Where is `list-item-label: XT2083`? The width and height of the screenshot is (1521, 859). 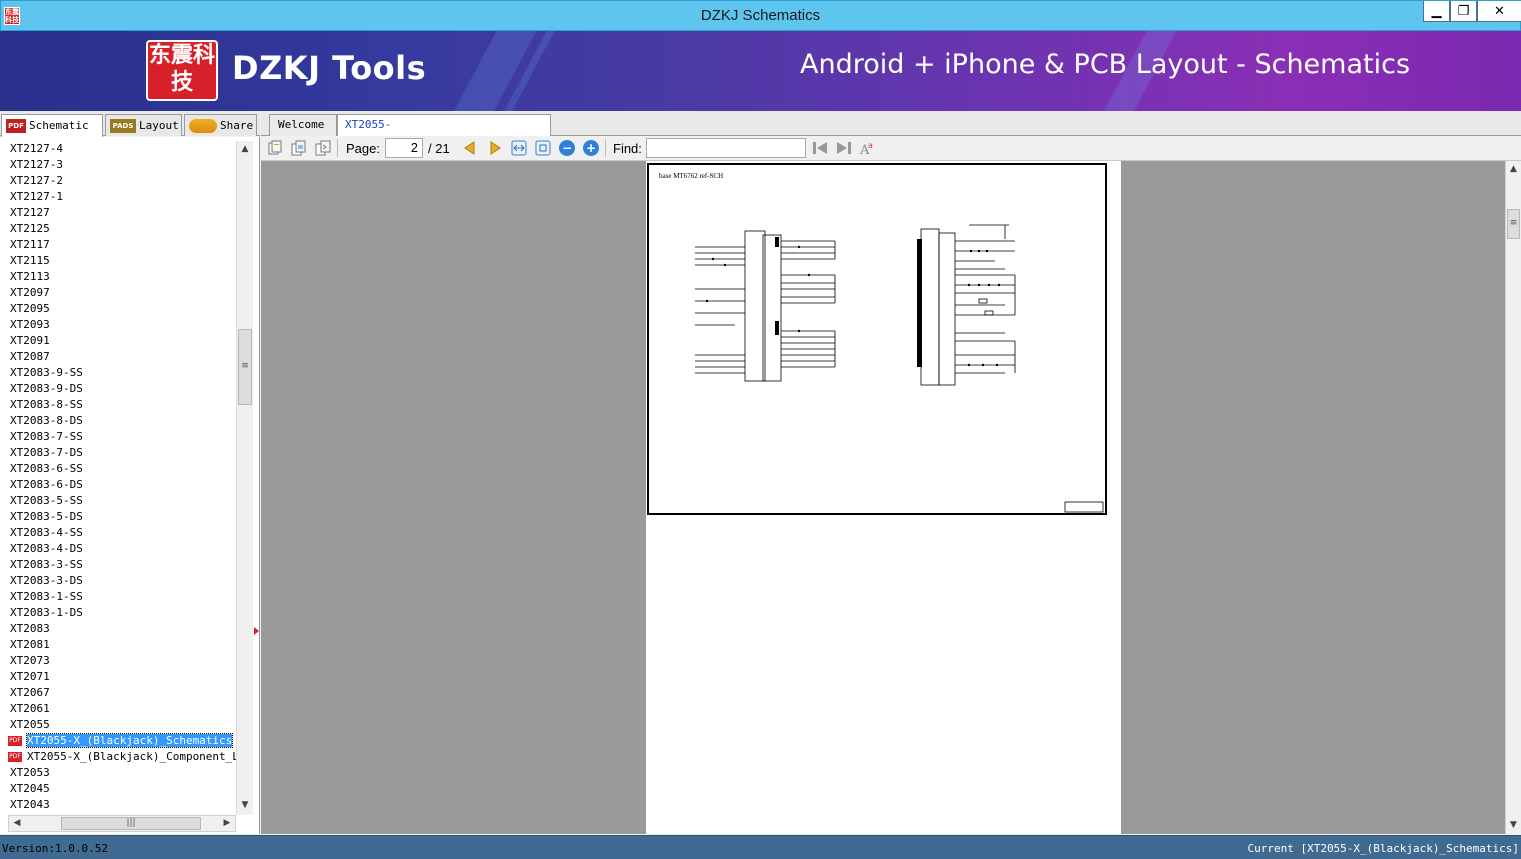
list-item-label: XT2083 is located at coordinates (30, 628).